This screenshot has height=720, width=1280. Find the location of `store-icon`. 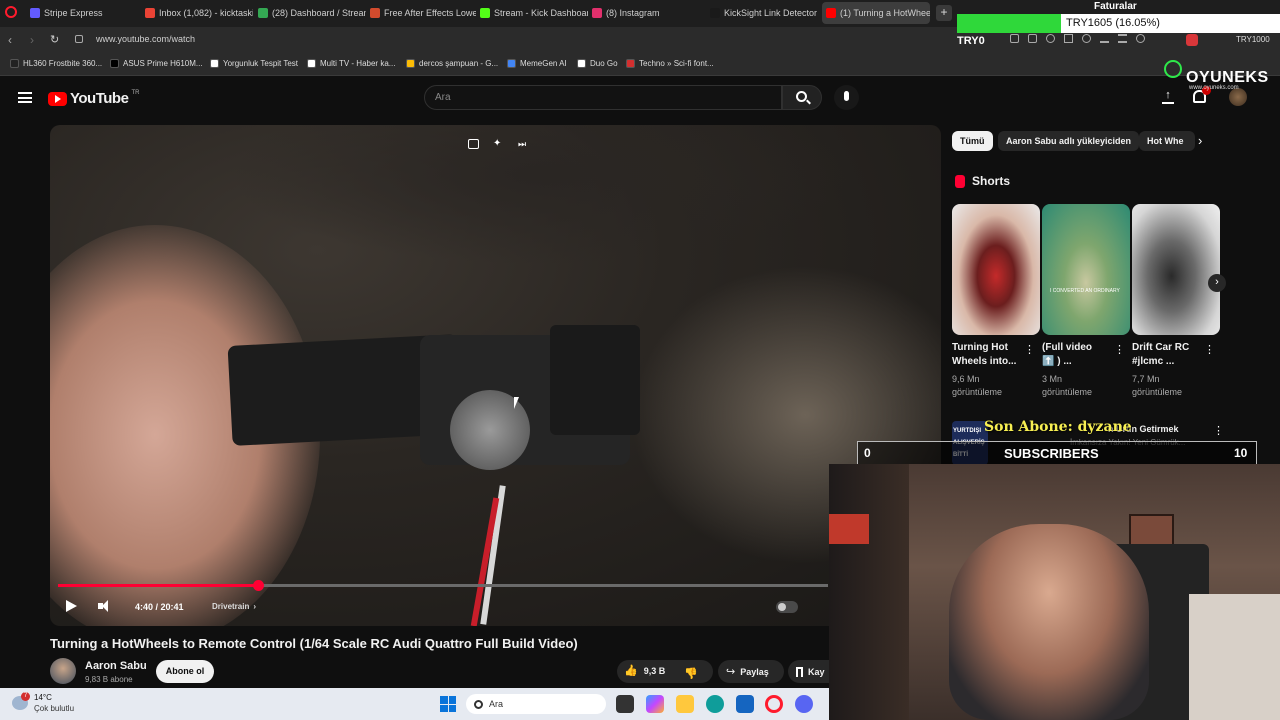

store-icon is located at coordinates (745, 704).